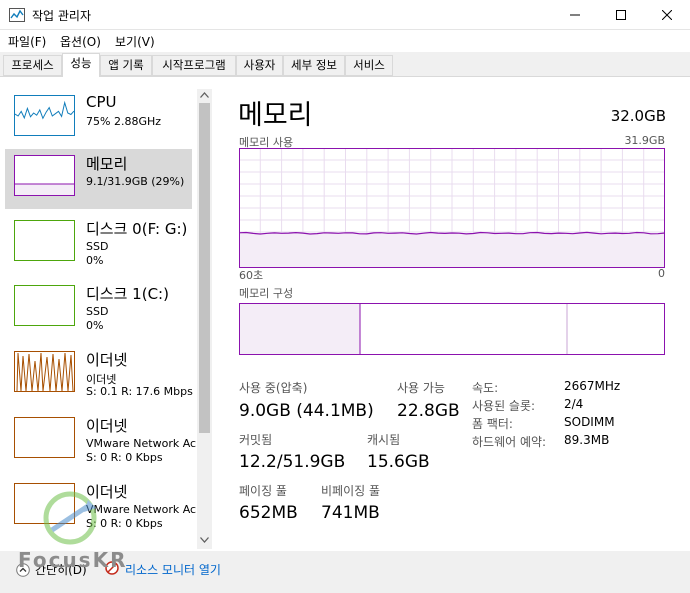 The image size is (690, 593). I want to click on graph-time-left: 60초, so click(251, 275).